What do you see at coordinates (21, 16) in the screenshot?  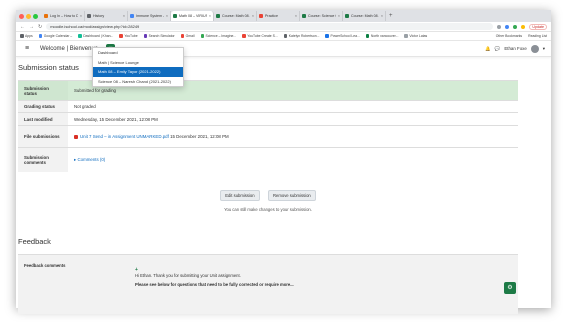 I see `close-window-button` at bounding box center [21, 16].